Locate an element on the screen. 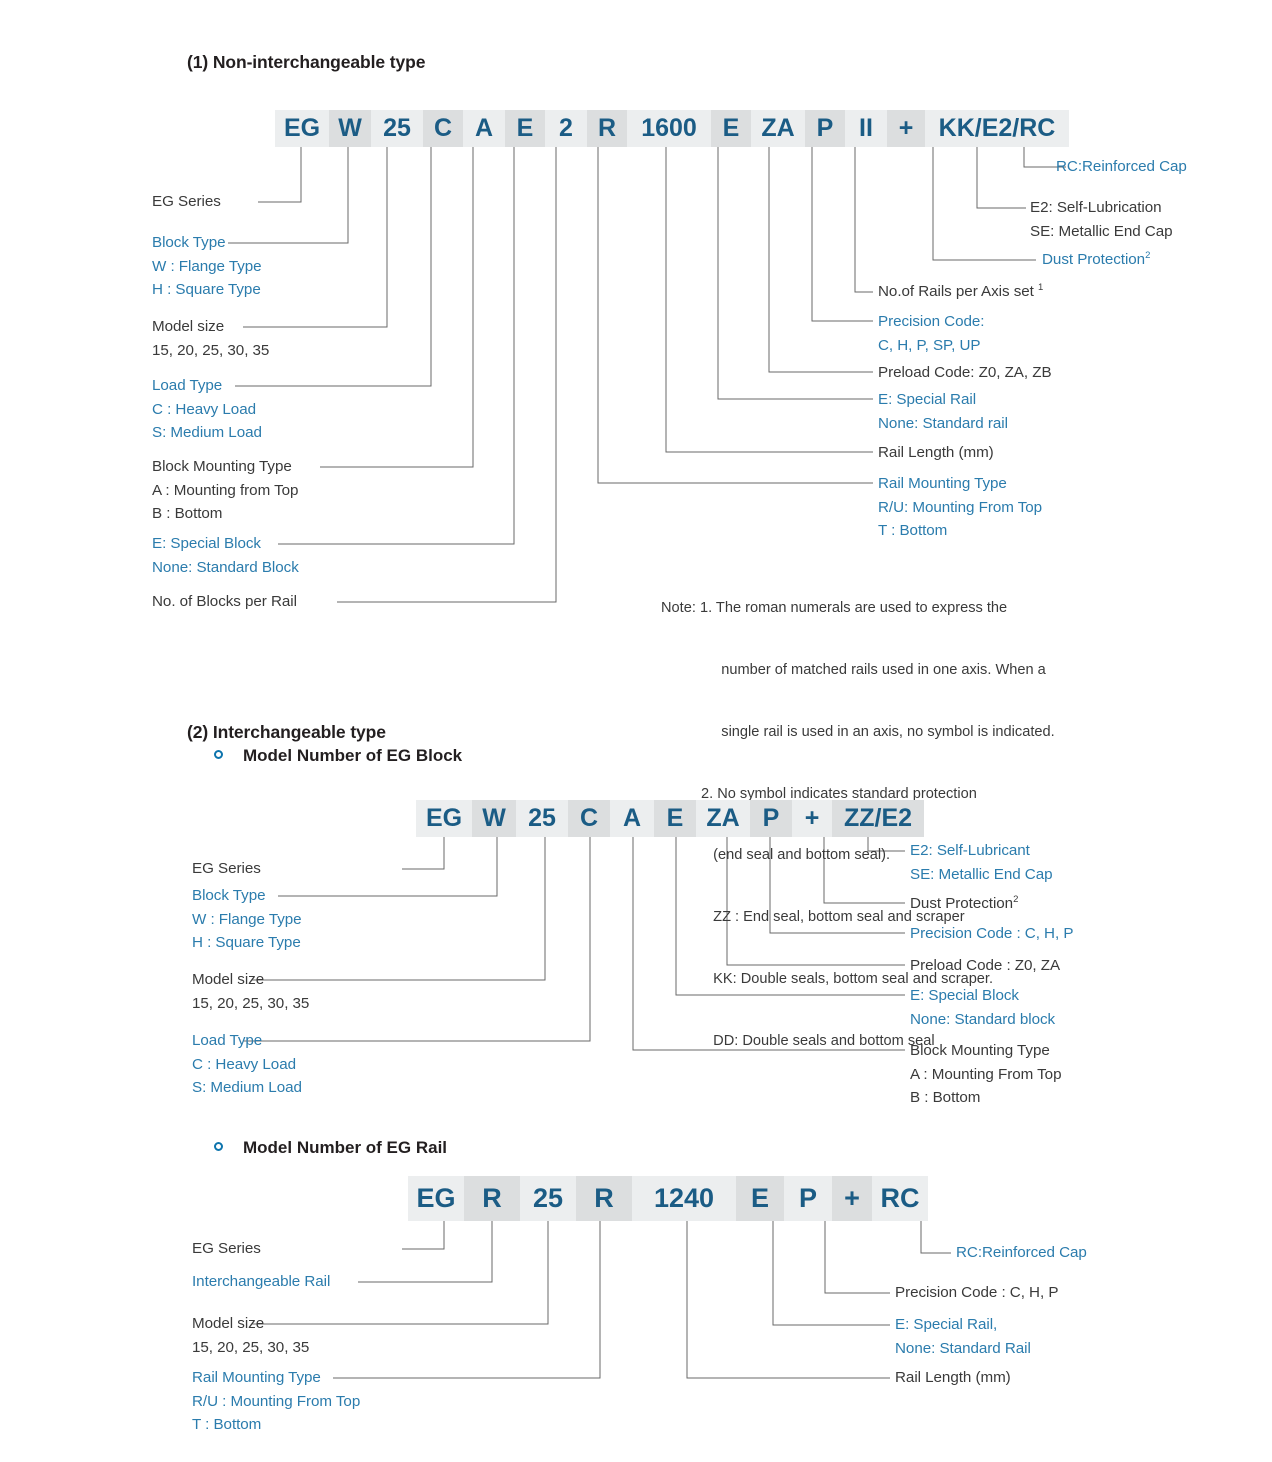 The image size is (1272, 1462). s3-label-rail-length: Rail Length (mm) is located at coordinates (953, 1377).